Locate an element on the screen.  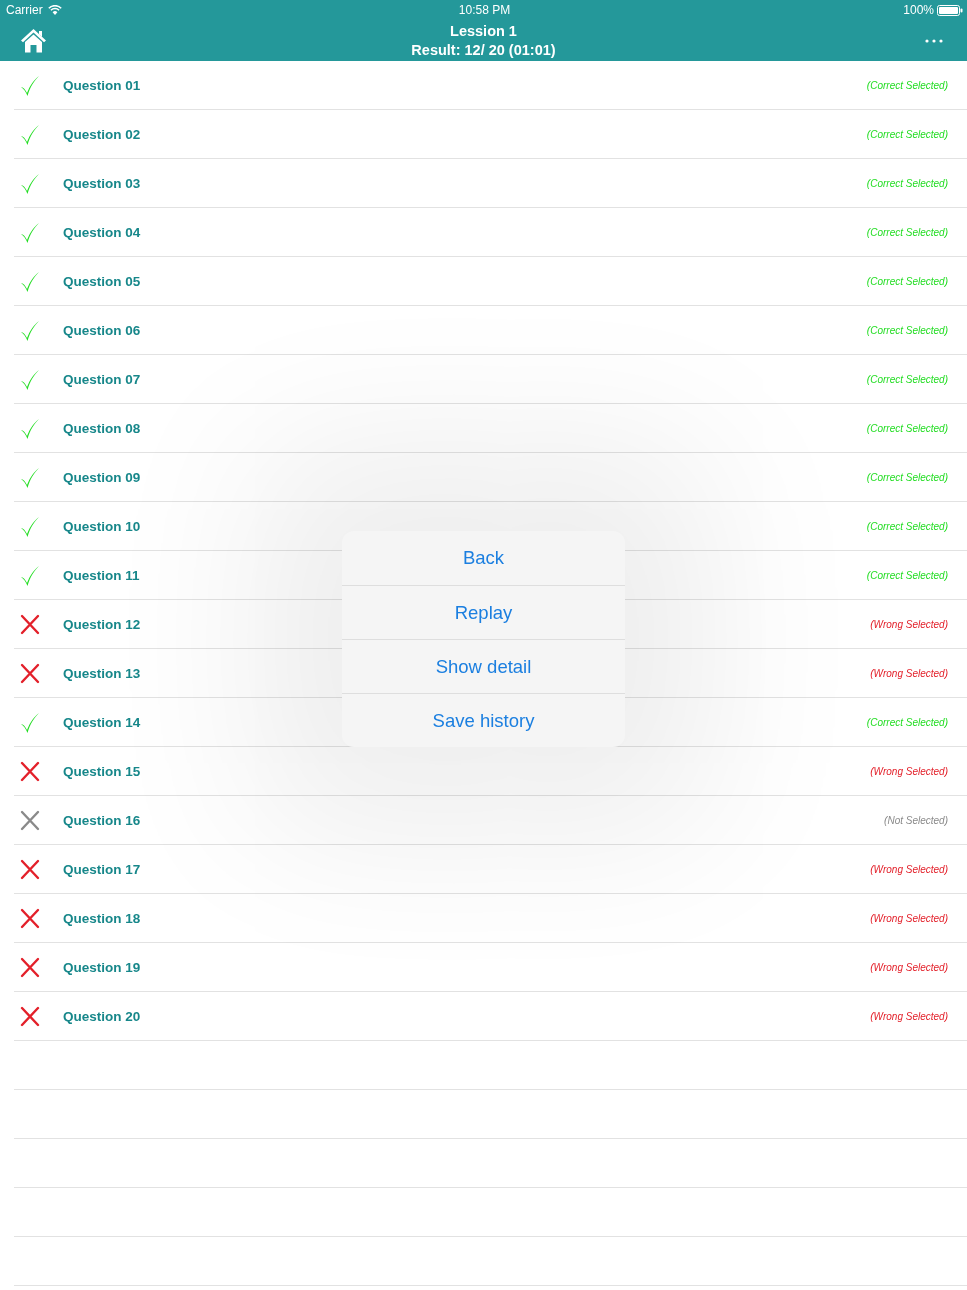
question-label: Question 08 is located at coordinates (102, 428).